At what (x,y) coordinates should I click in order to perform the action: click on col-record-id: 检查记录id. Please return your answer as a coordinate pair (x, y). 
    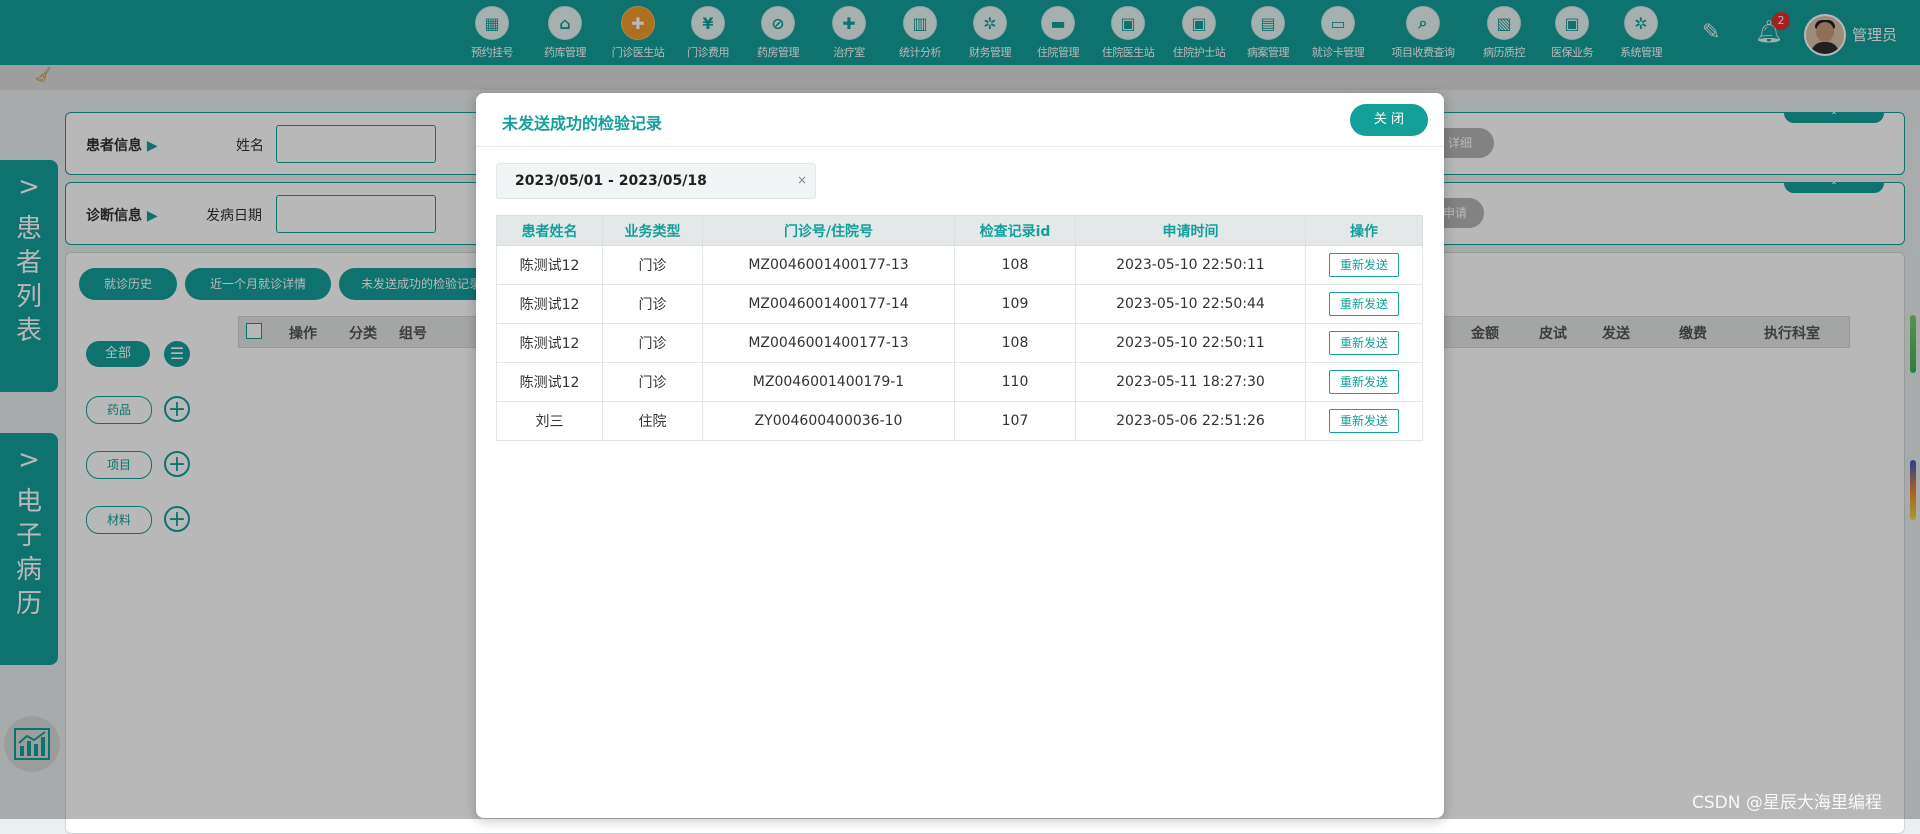
    Looking at the image, I should click on (1015, 230).